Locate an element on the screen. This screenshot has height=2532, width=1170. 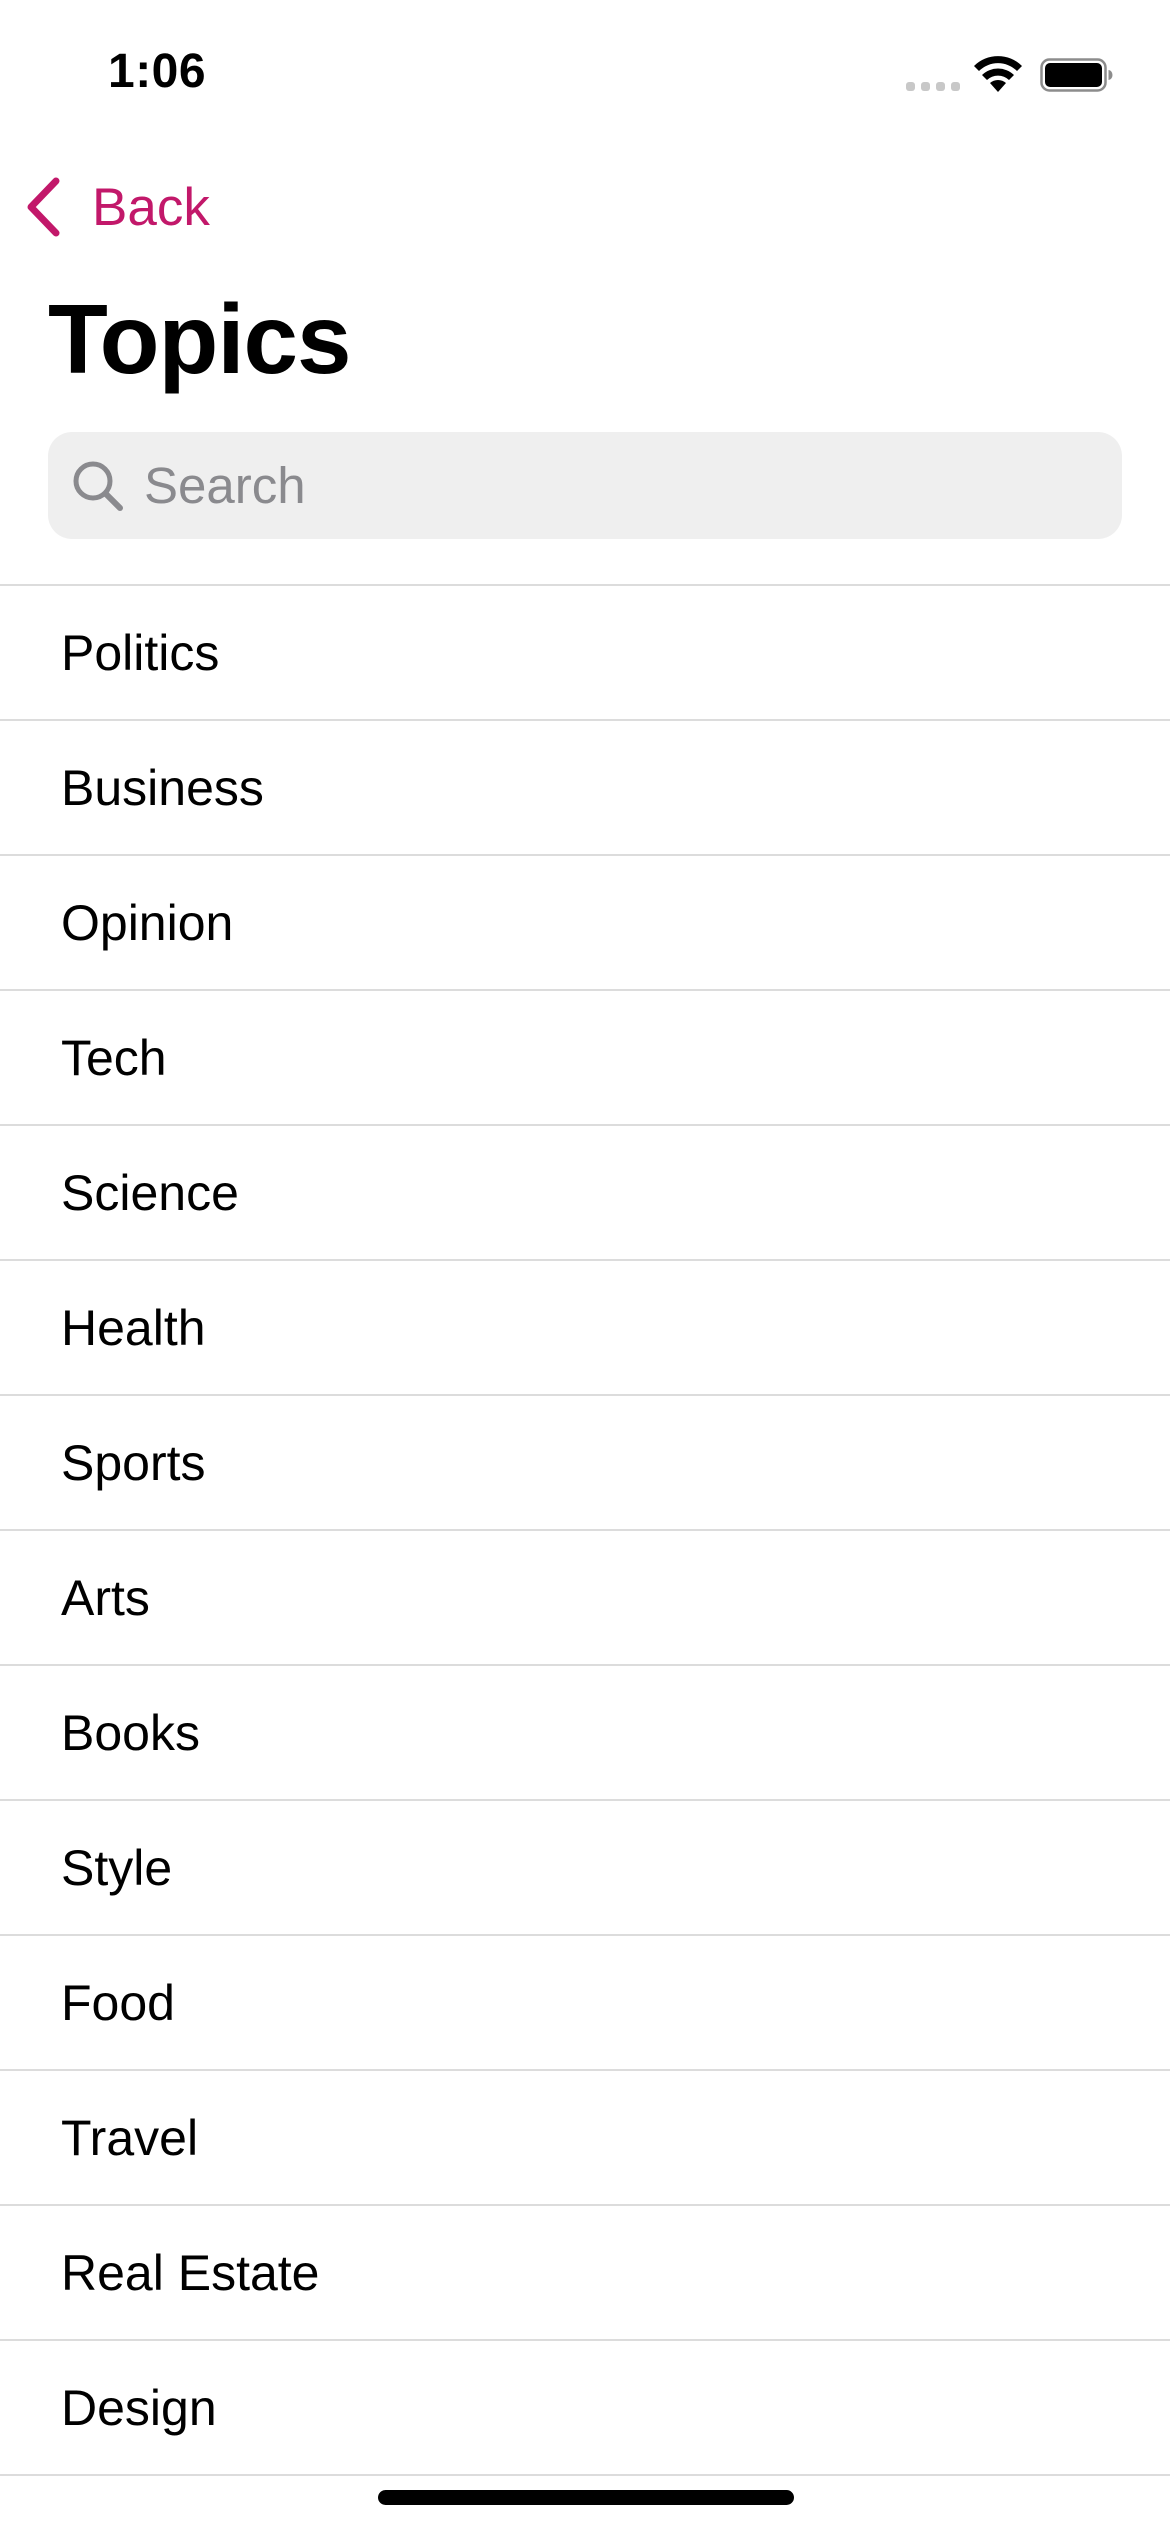
list-item-arts: Arts is located at coordinates (585, 1598).